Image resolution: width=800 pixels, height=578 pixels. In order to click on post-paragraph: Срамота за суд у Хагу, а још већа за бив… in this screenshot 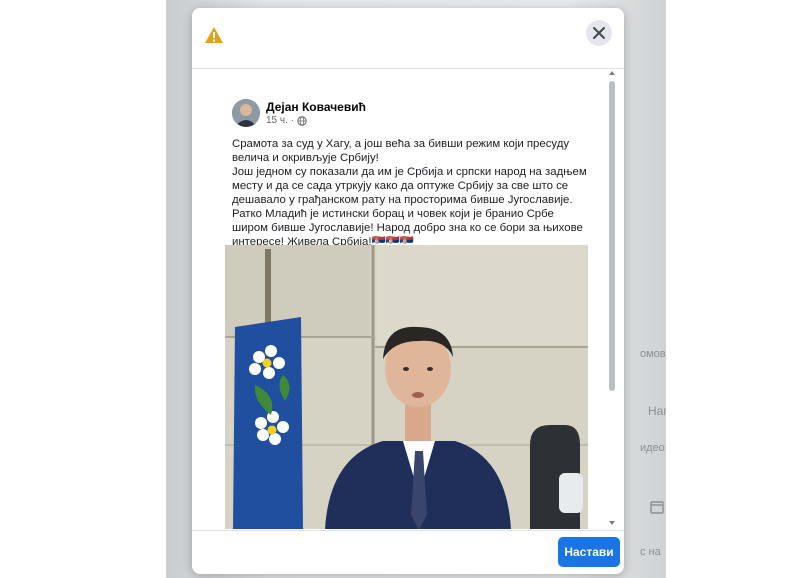, I will do `click(401, 151)`.